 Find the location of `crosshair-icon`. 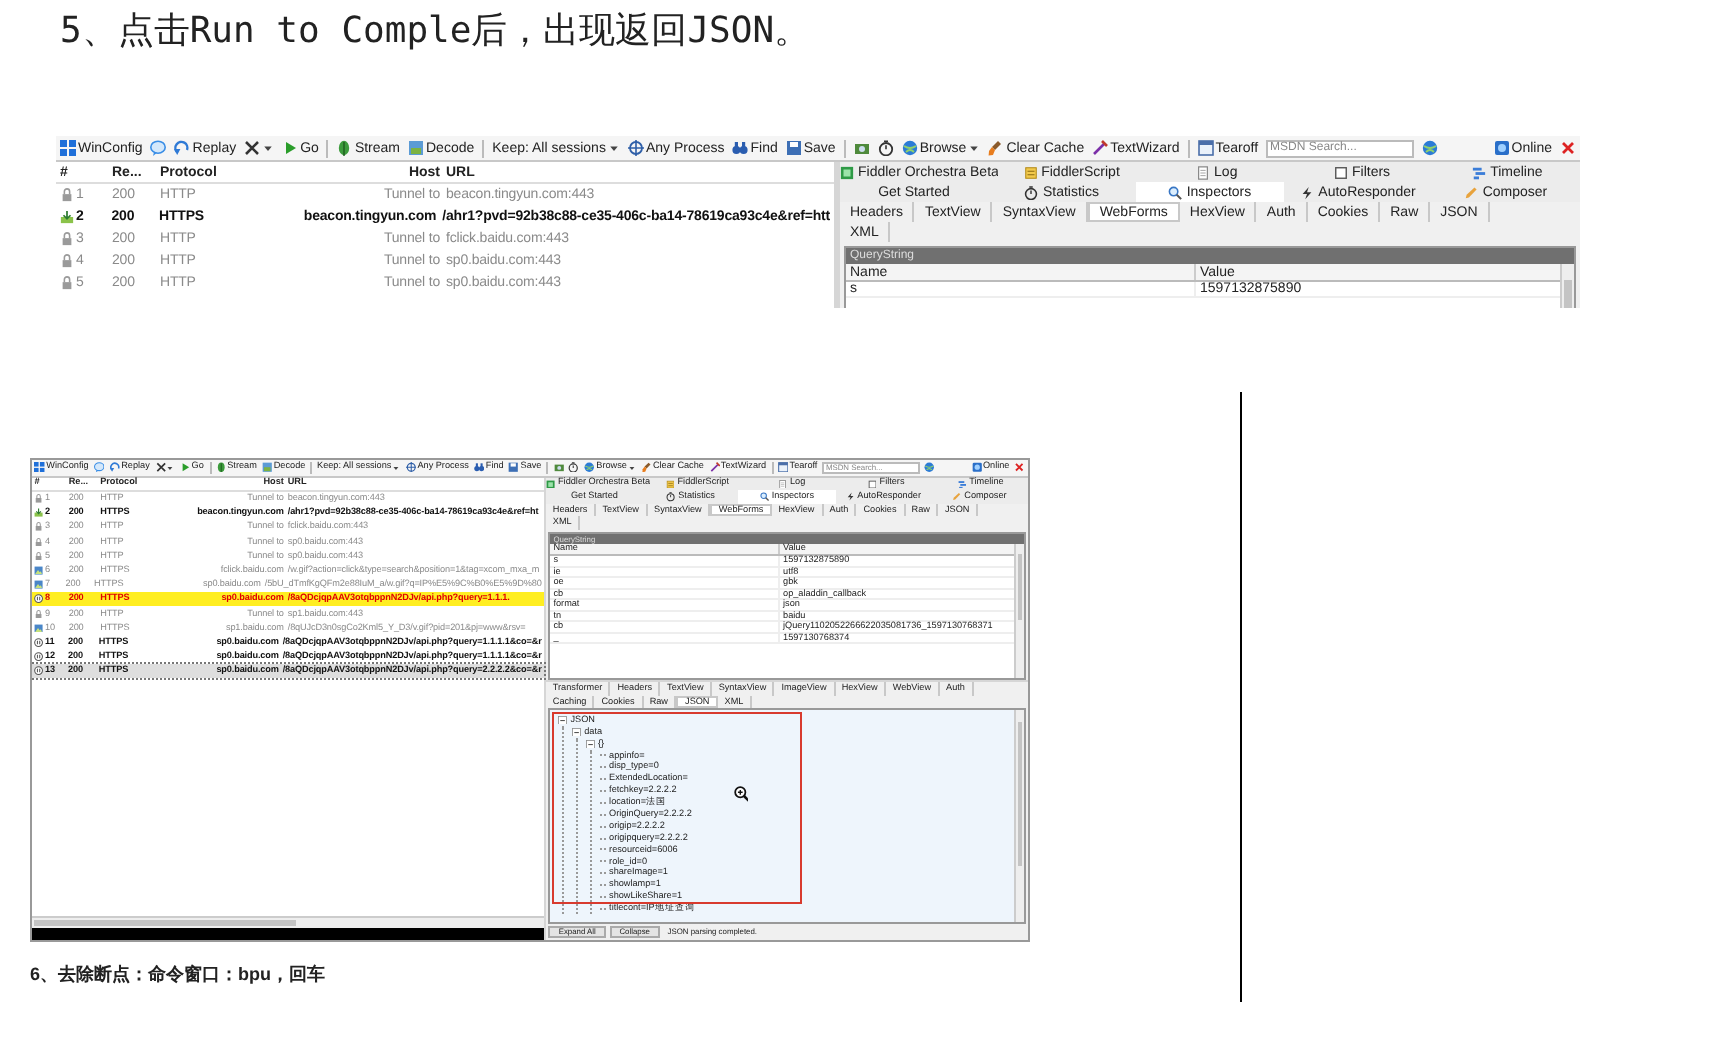

crosshair-icon is located at coordinates (635, 148).